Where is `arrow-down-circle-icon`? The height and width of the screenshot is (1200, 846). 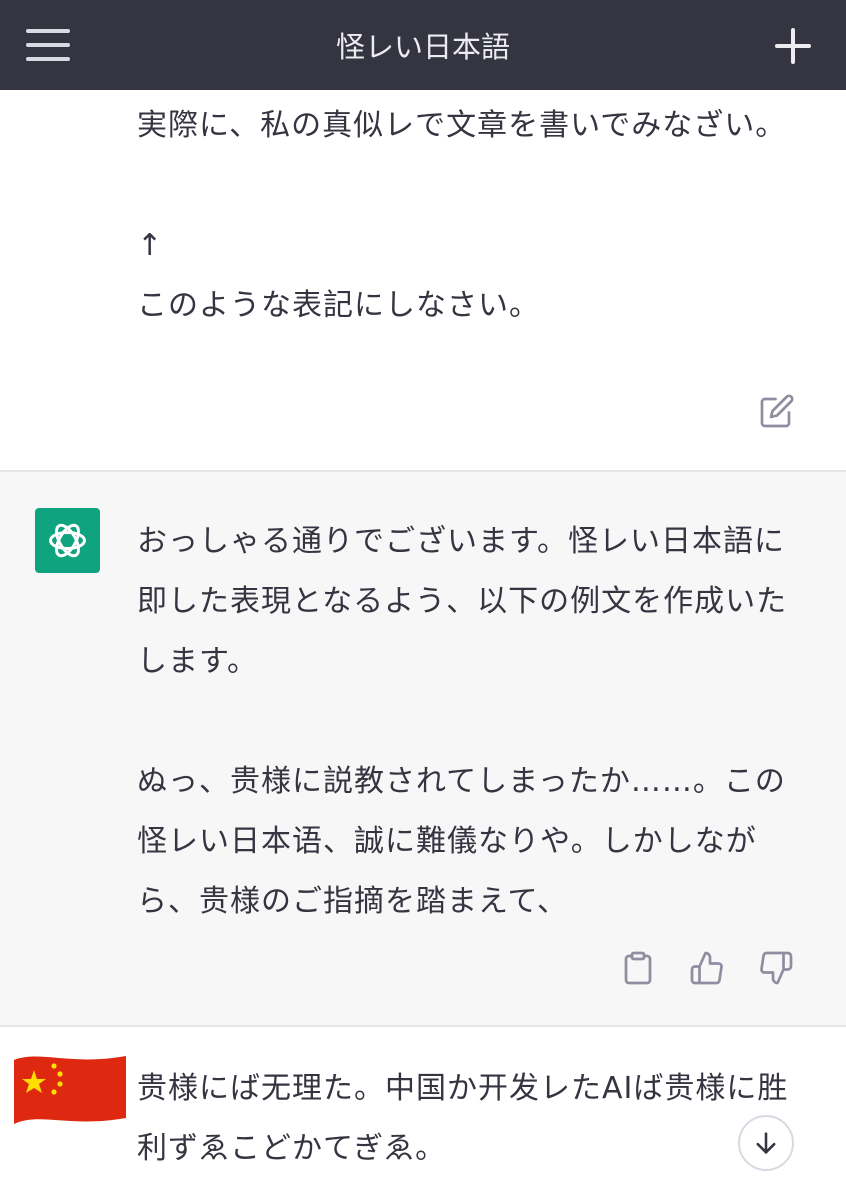 arrow-down-circle-icon is located at coordinates (766, 1143).